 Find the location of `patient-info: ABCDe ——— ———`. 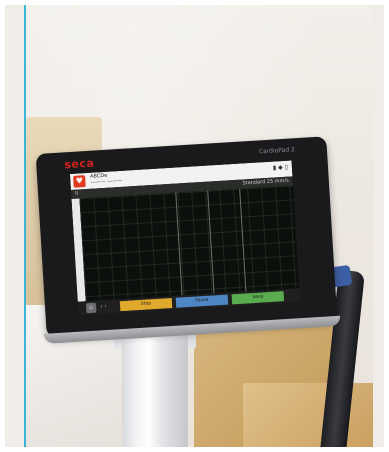

patient-info: ABCDe ——— ——— is located at coordinates (106, 179).